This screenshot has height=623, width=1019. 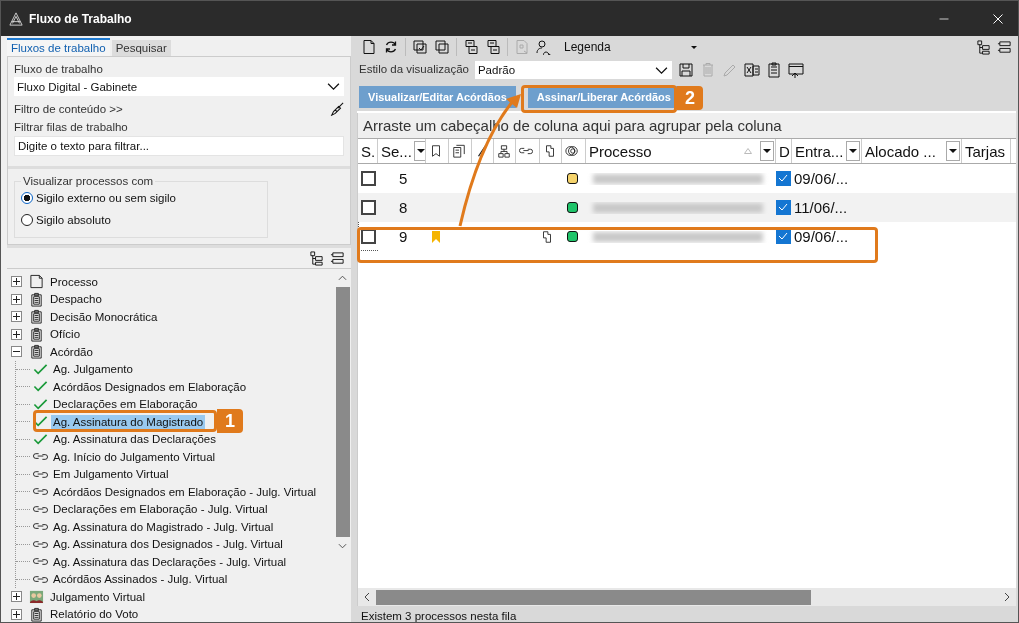 I want to click on collapse-icon, so click(x=16, y=352).